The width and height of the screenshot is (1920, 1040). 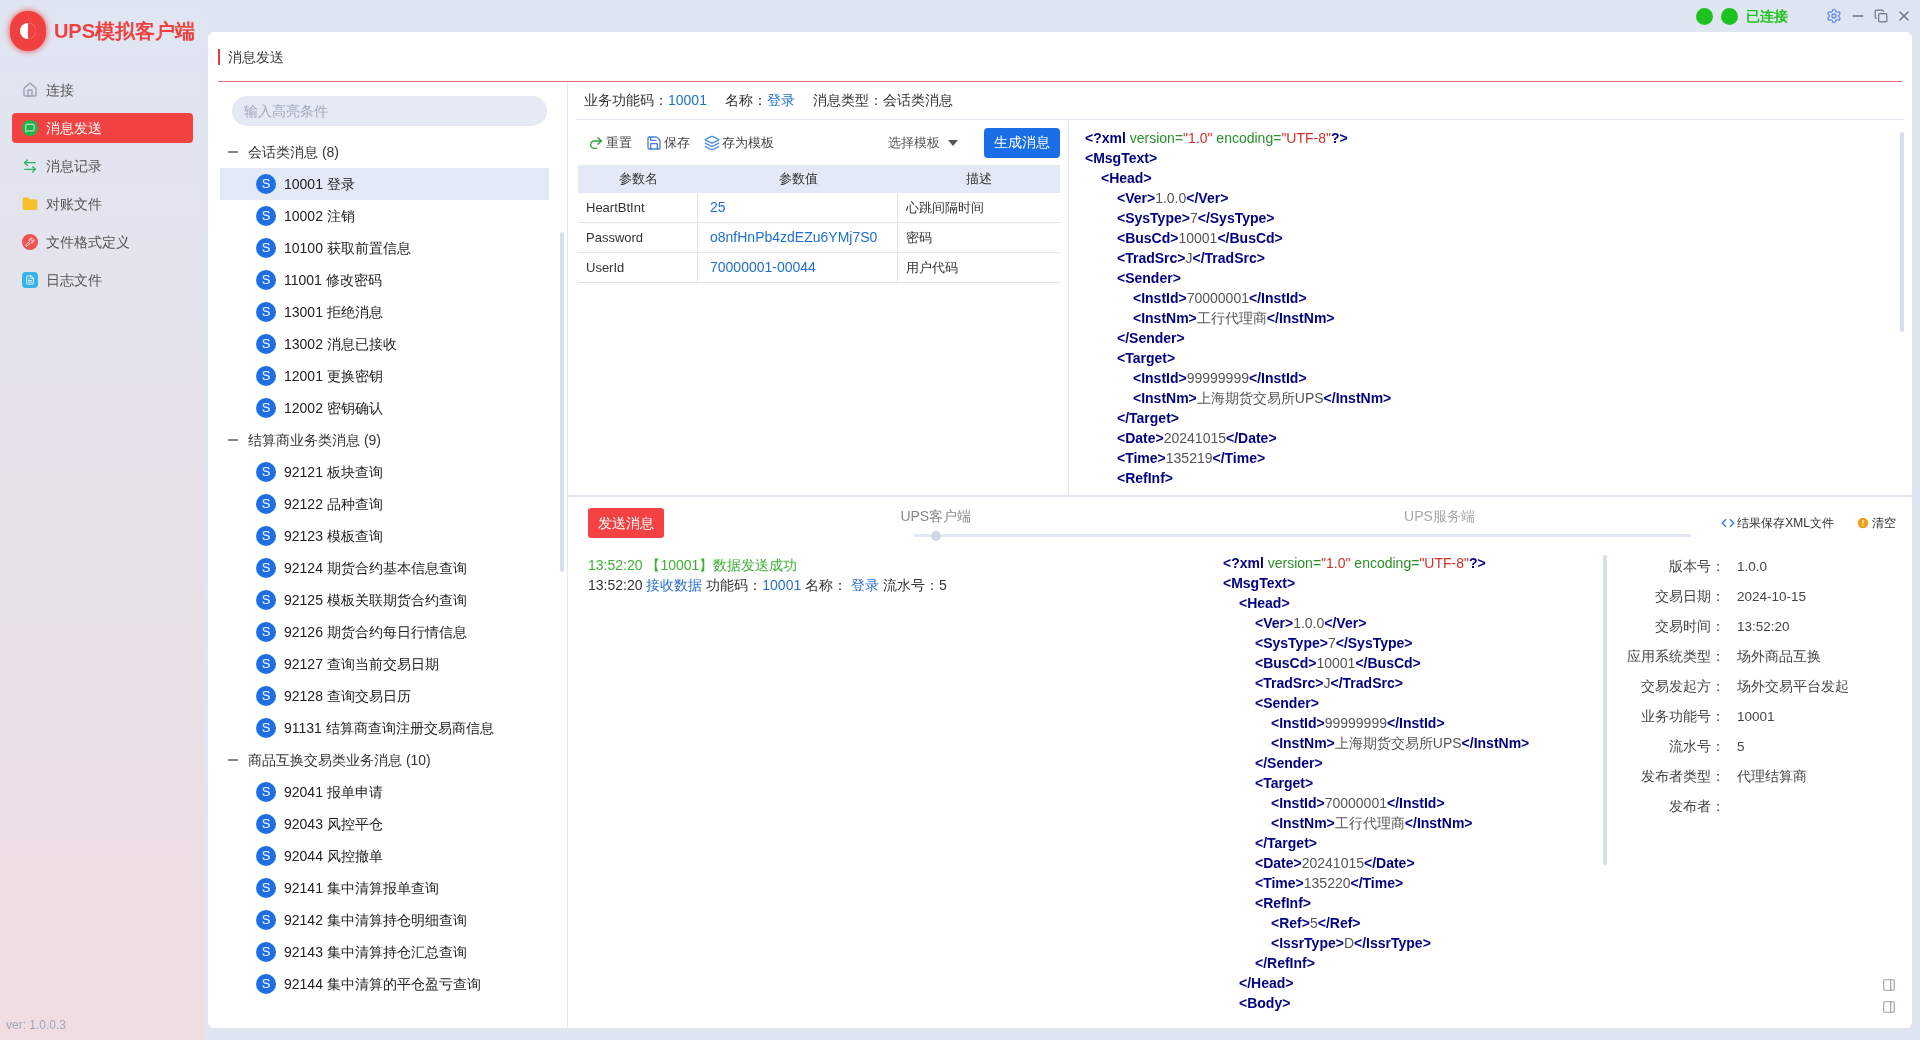 What do you see at coordinates (30, 280) in the screenshot?
I see `log-icon` at bounding box center [30, 280].